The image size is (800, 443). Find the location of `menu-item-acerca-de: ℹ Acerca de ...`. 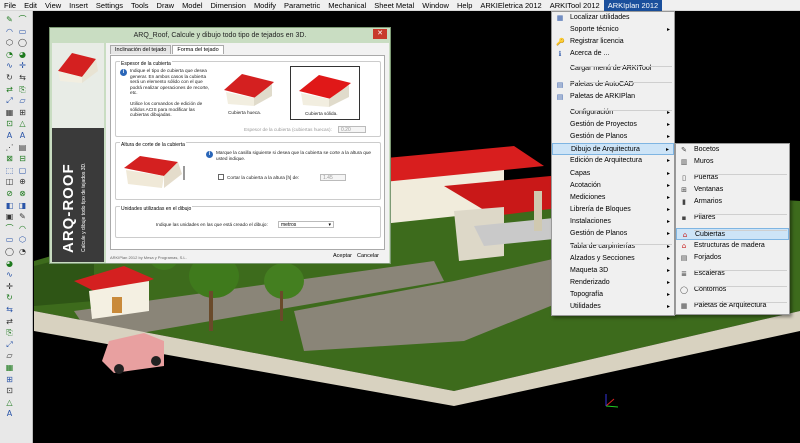

menu-item-acerca-de: ℹ Acerca de ... is located at coordinates (613, 54).